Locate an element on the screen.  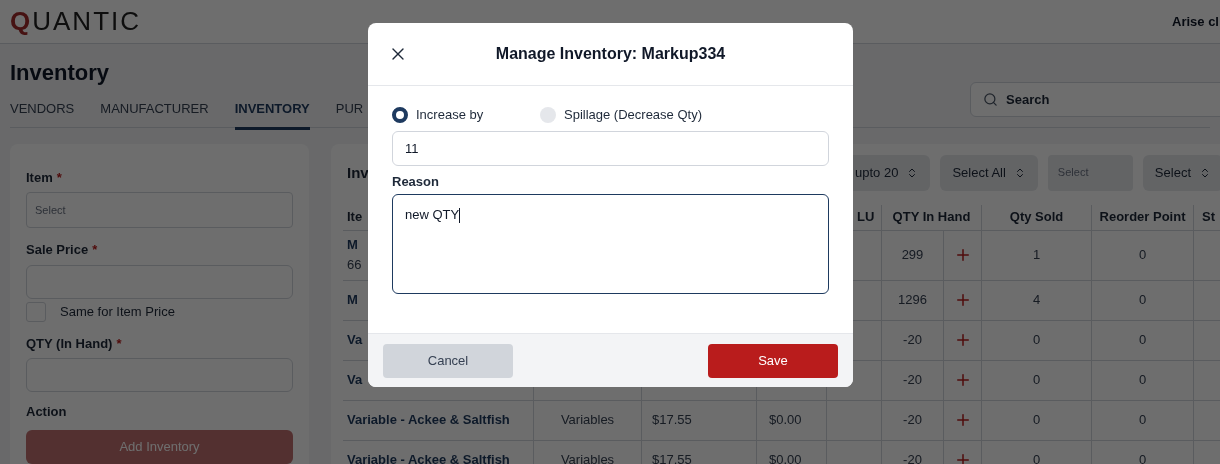
tab: PUR is located at coordinates (349, 114).